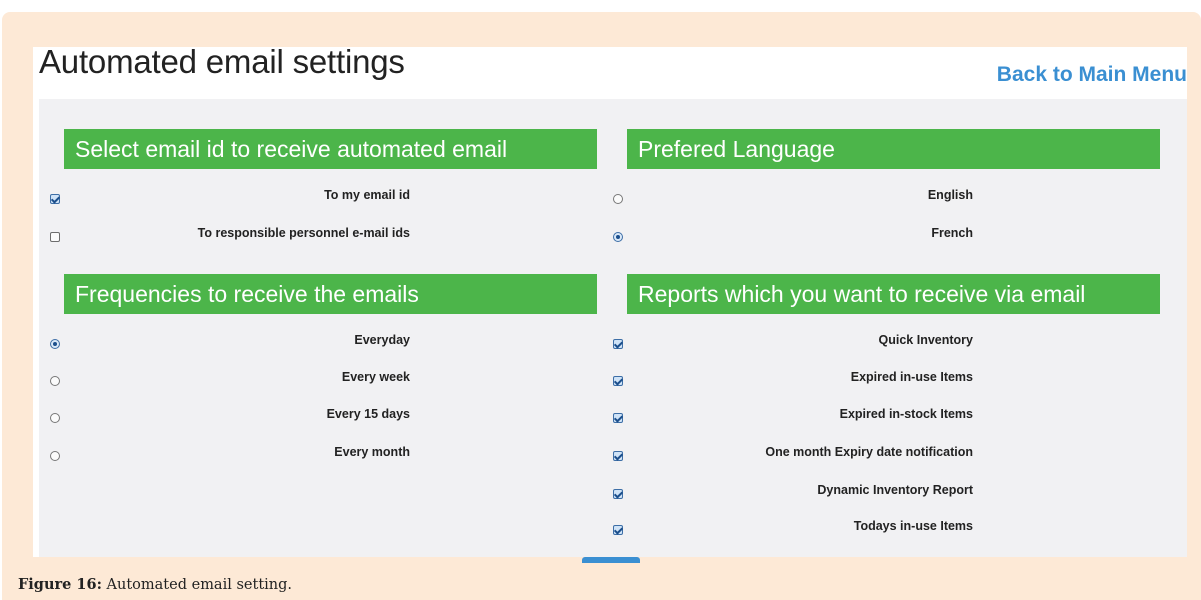  Describe the element at coordinates (618, 237) in the screenshot. I see `french-radio` at that location.